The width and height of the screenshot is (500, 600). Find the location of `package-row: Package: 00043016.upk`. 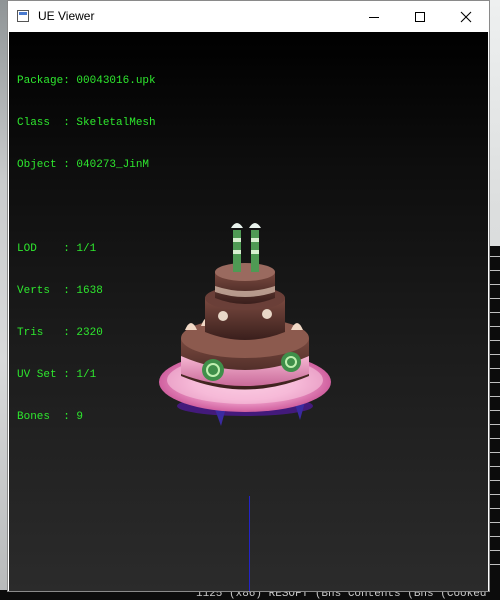

package-row: Package: 00043016.upk is located at coordinates (86, 81).